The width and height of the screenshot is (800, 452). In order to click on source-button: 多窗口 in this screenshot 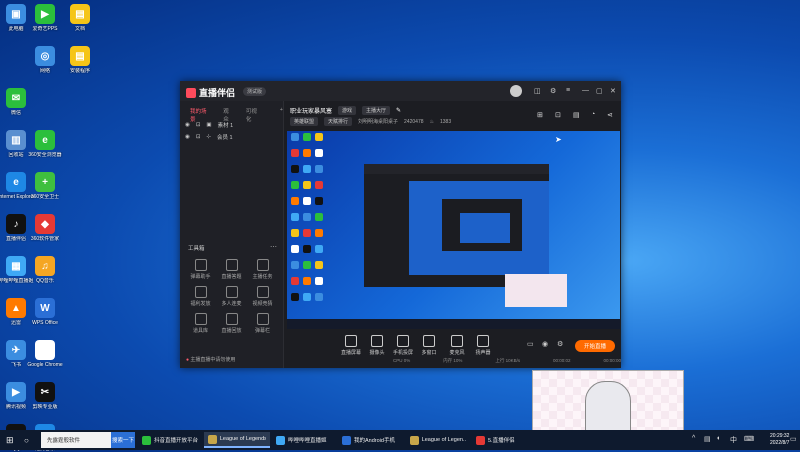, I will do `click(429, 345)`.